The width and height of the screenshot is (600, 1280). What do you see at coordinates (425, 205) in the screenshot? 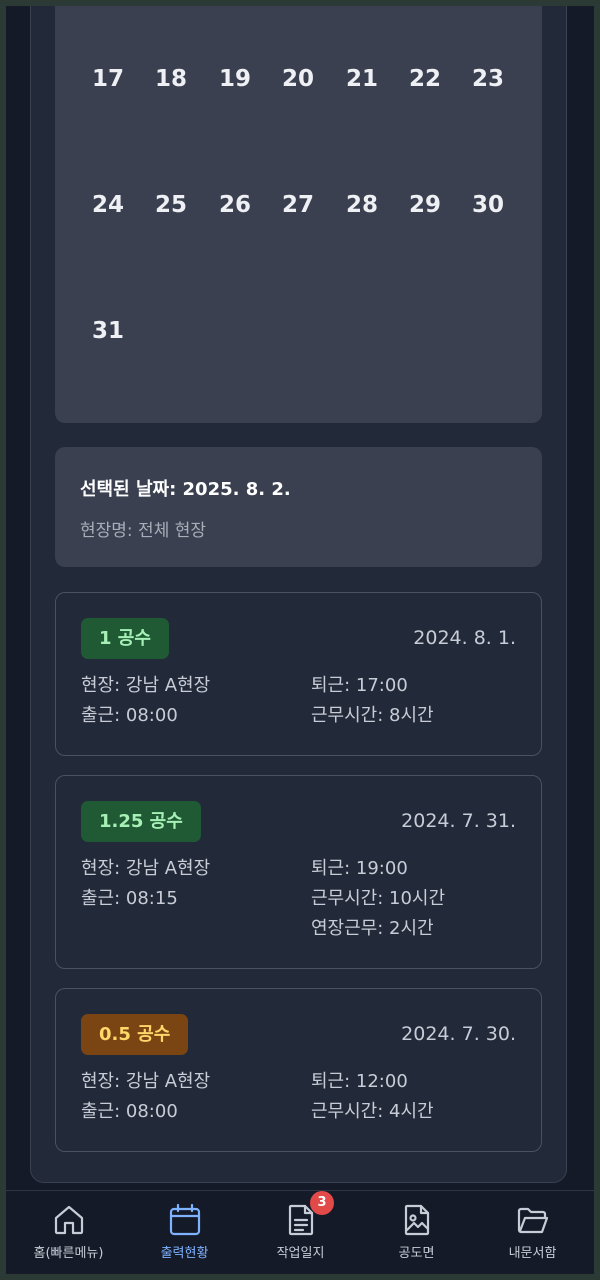
I see `calendar-day: 29` at bounding box center [425, 205].